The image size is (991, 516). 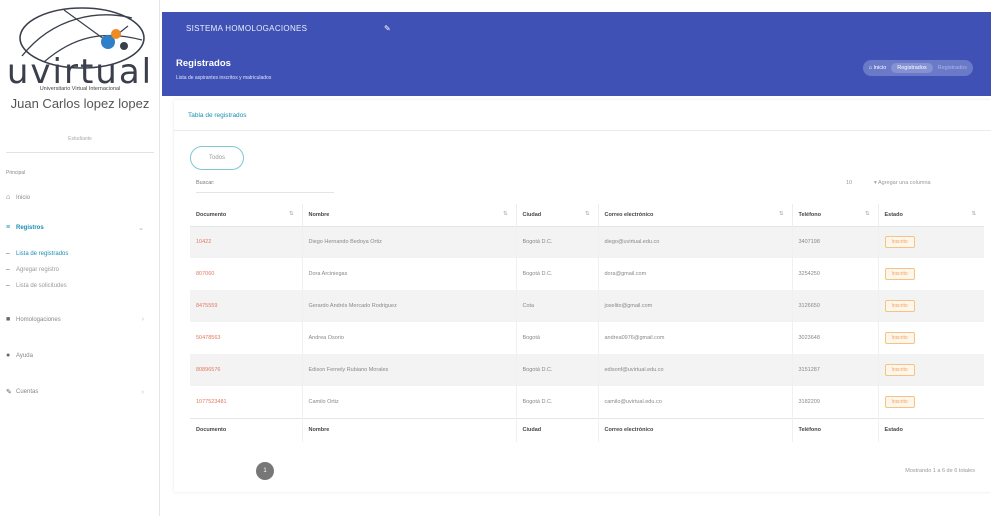 I want to click on sidebar-item-registros: ≡ Registros ⌄, so click(x=80, y=228).